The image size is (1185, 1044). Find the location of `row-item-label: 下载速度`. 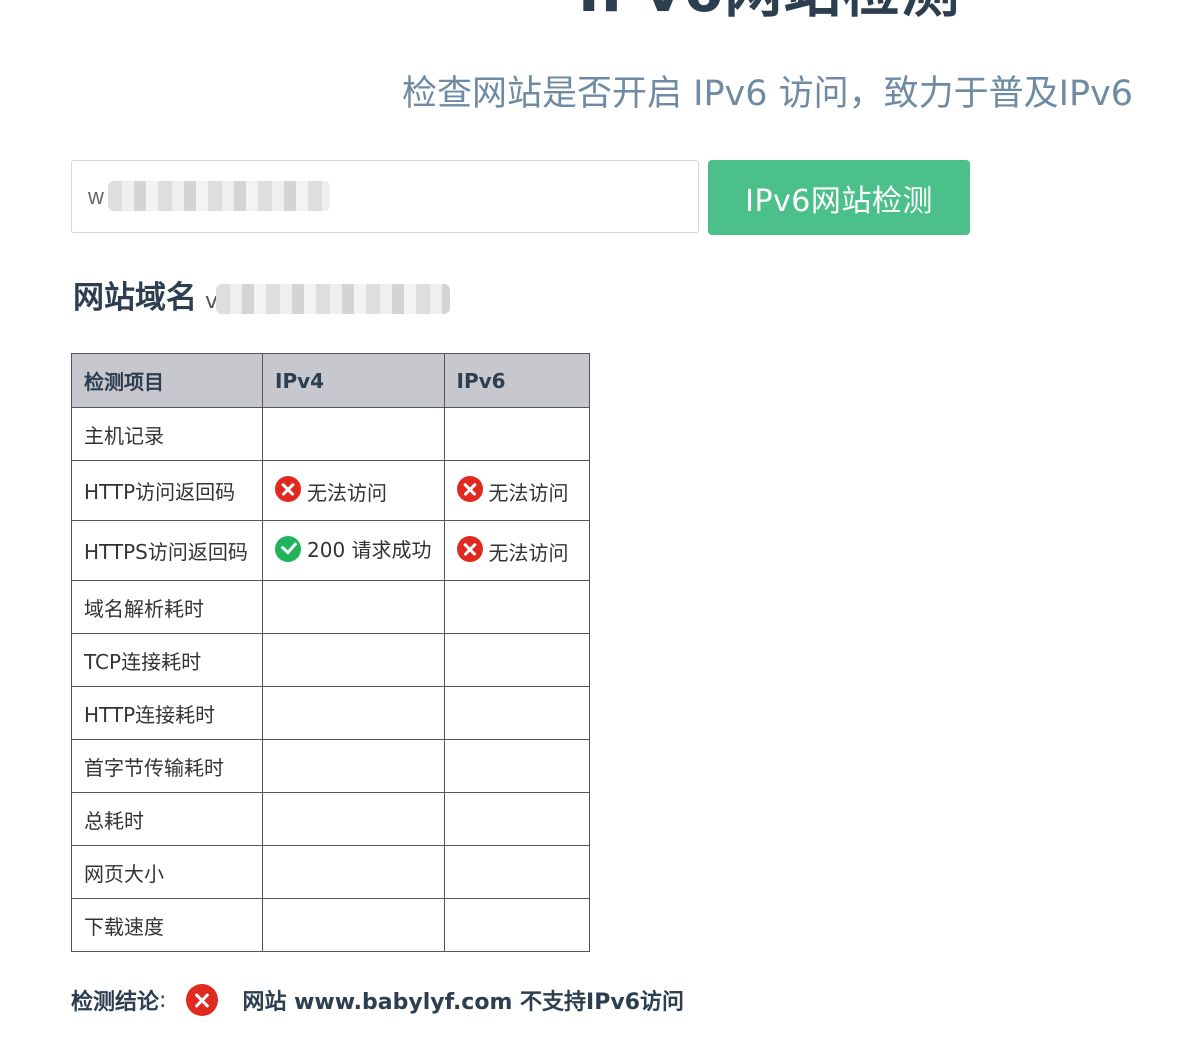

row-item-label: 下载速度 is located at coordinates (167, 925).